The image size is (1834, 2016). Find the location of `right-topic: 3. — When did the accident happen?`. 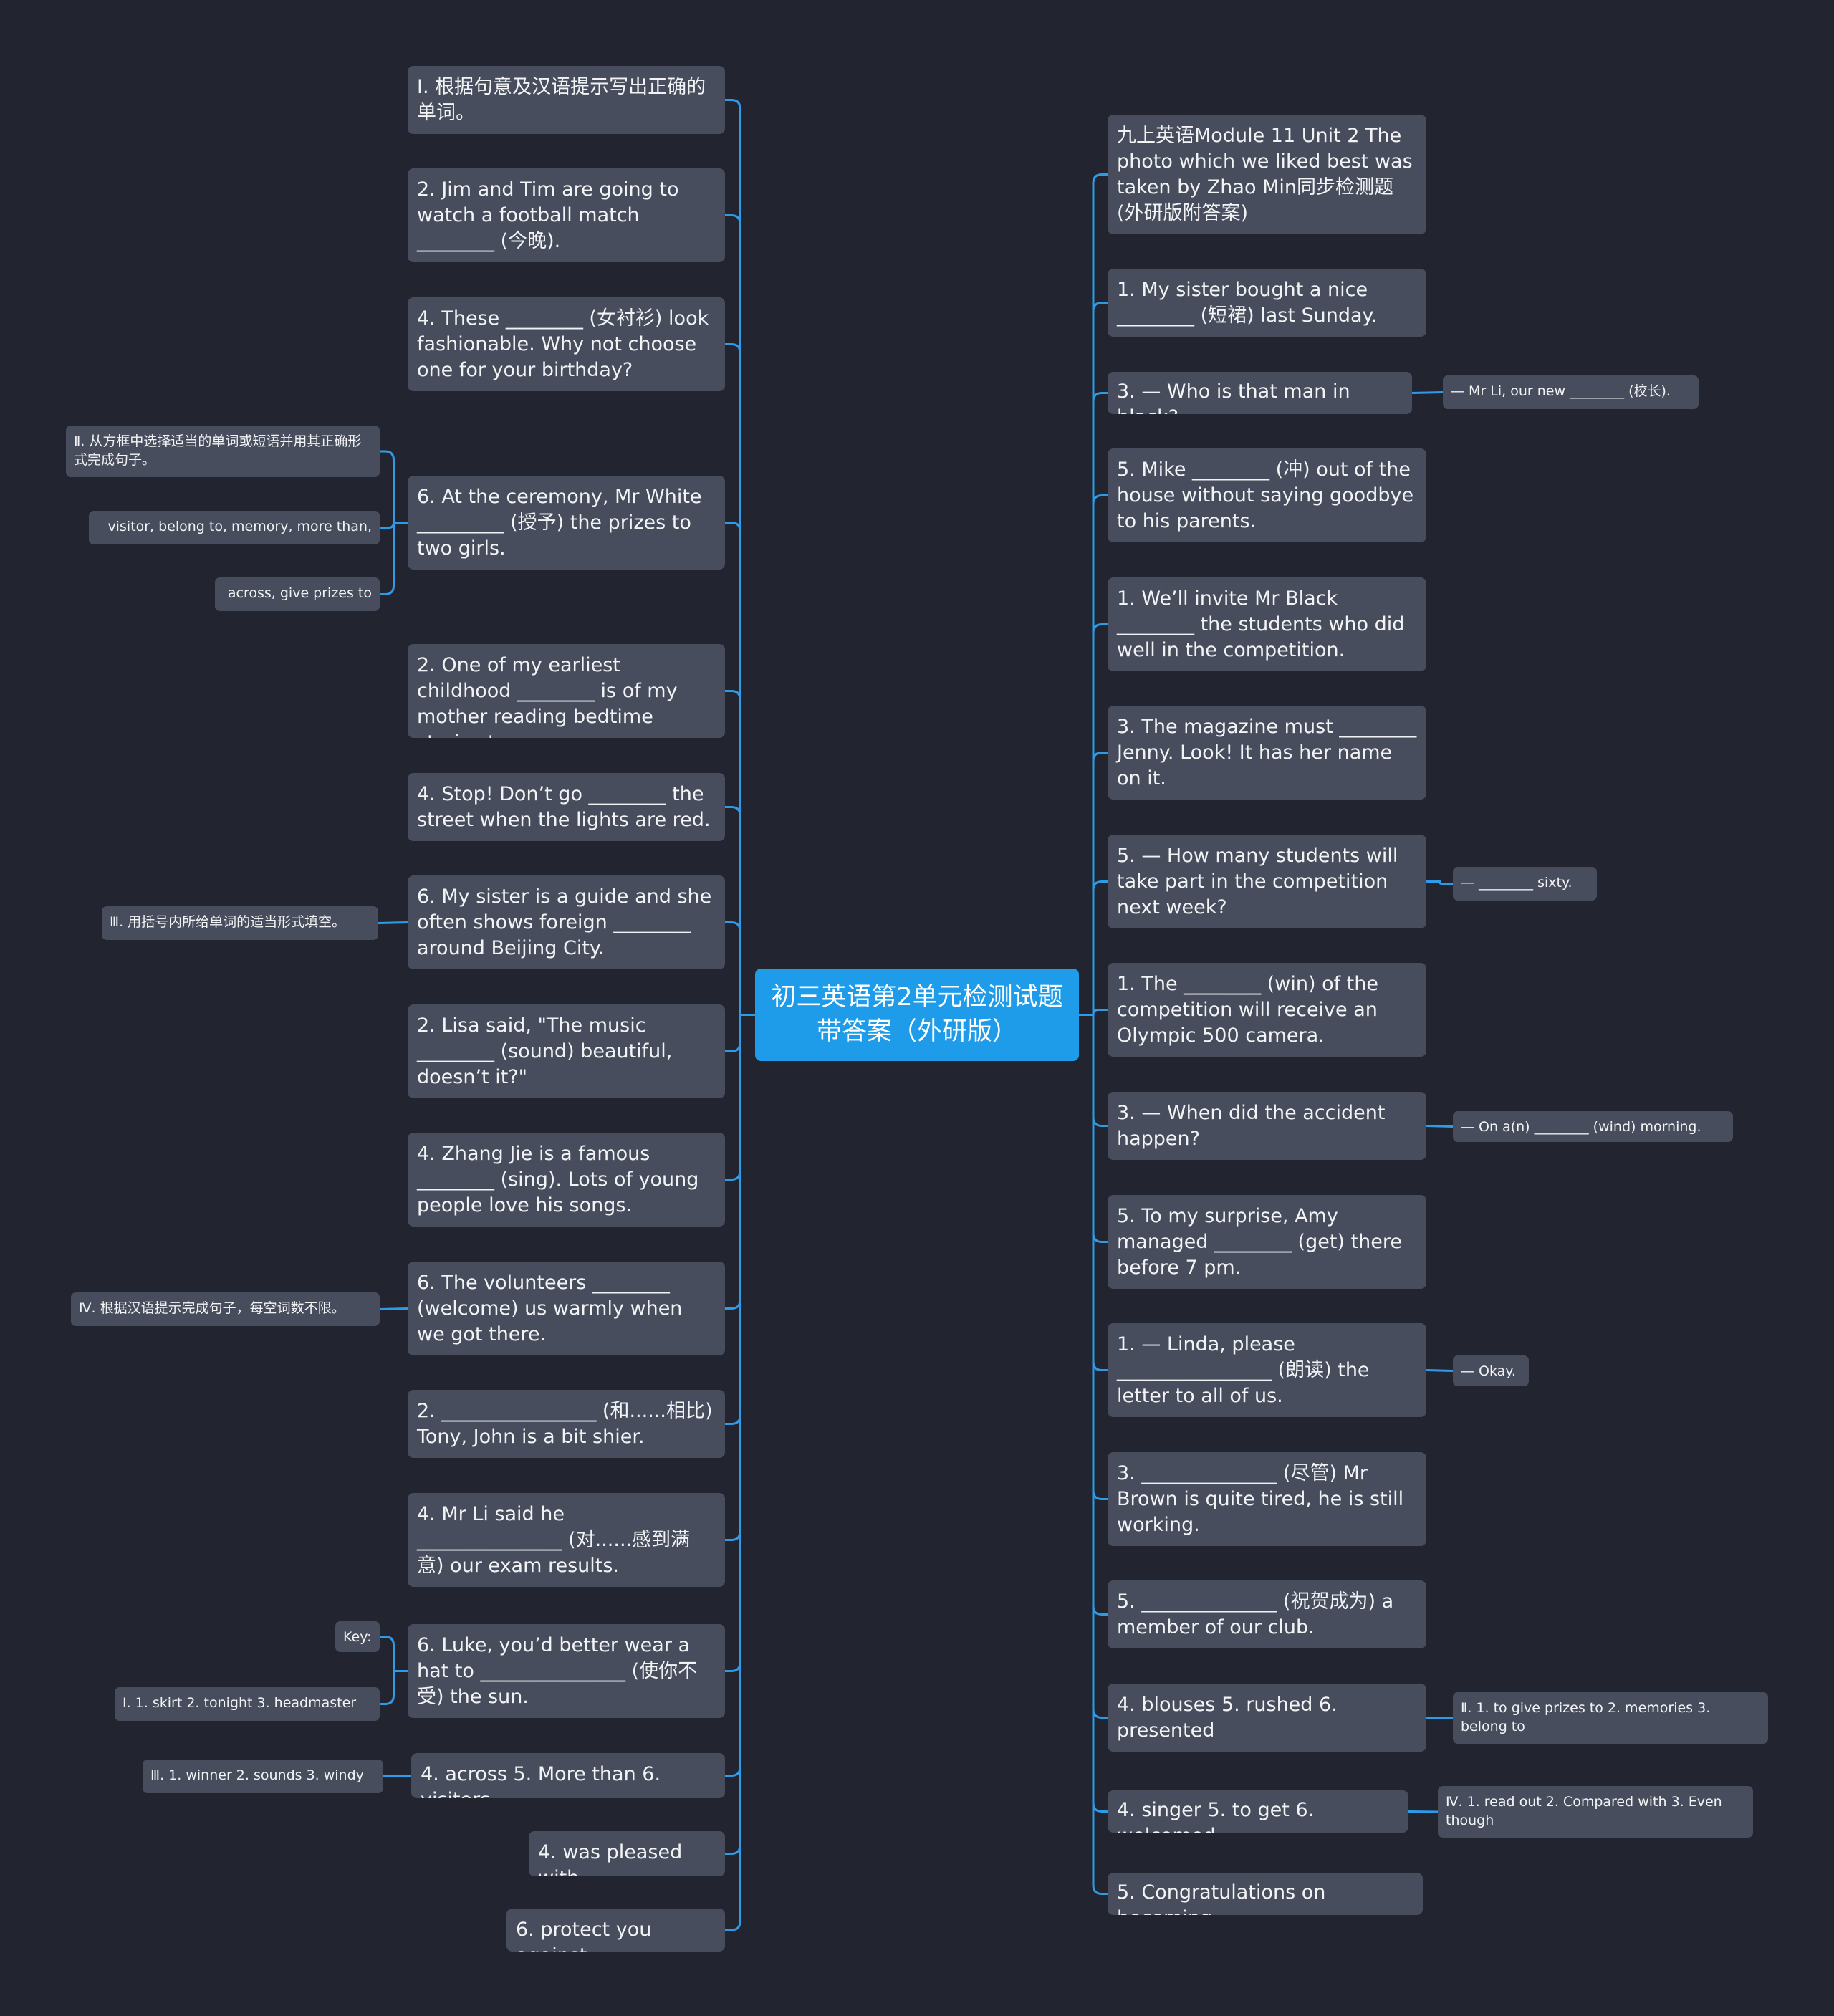

right-topic: 3. — When did the accident happen? is located at coordinates (1267, 1126).